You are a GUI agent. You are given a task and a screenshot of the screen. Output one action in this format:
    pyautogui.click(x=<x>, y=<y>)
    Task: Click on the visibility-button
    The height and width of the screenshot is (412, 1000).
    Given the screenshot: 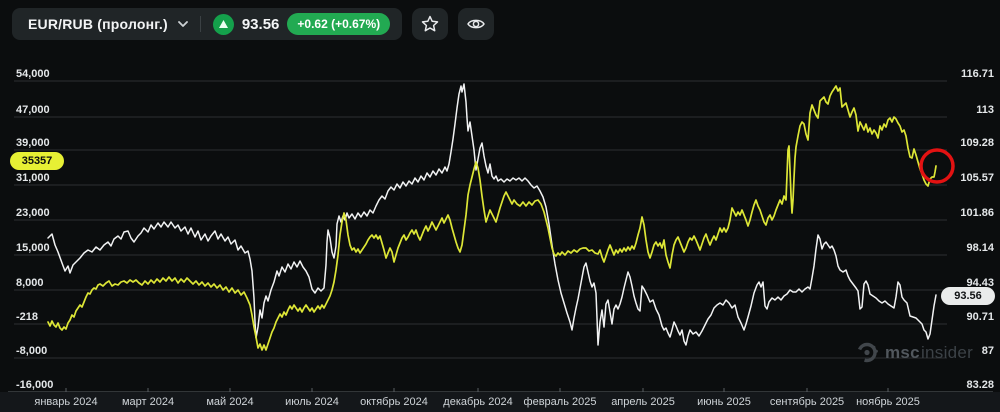 What is the action you would take?
    pyautogui.click(x=476, y=24)
    